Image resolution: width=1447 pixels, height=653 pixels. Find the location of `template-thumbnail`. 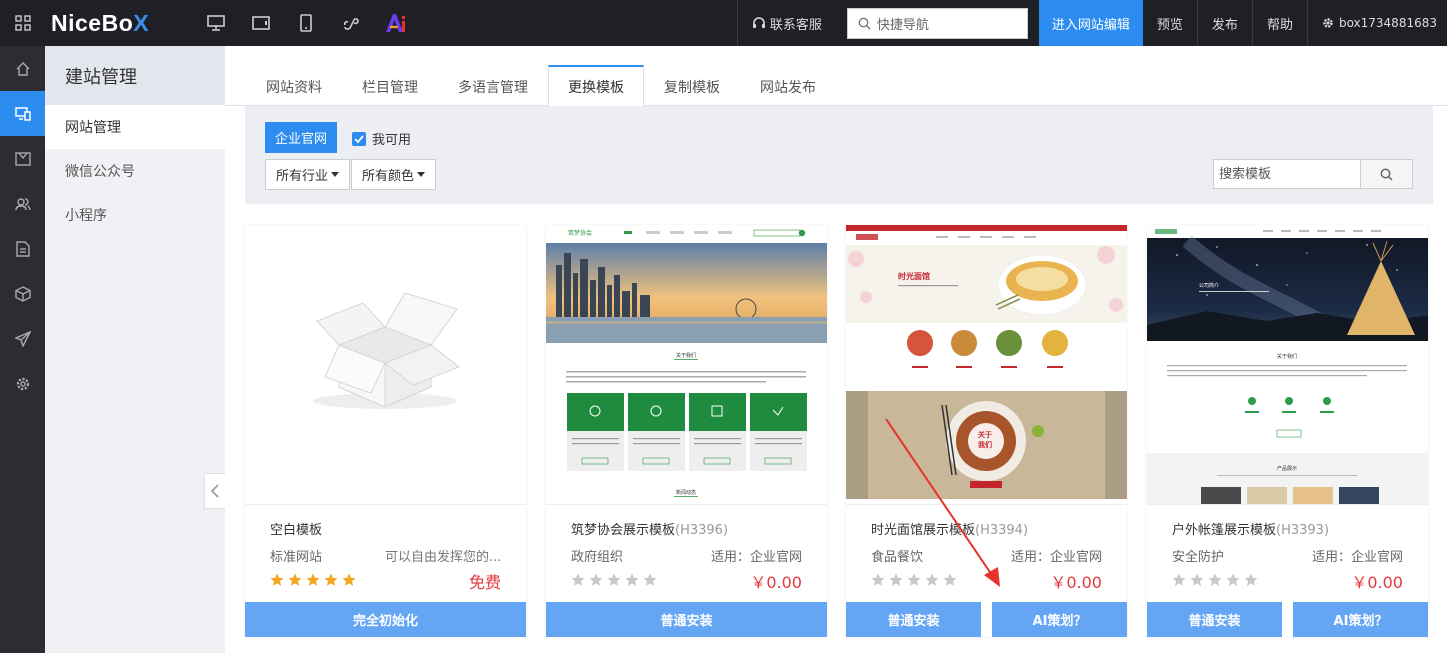

template-thumbnail is located at coordinates (385, 365).